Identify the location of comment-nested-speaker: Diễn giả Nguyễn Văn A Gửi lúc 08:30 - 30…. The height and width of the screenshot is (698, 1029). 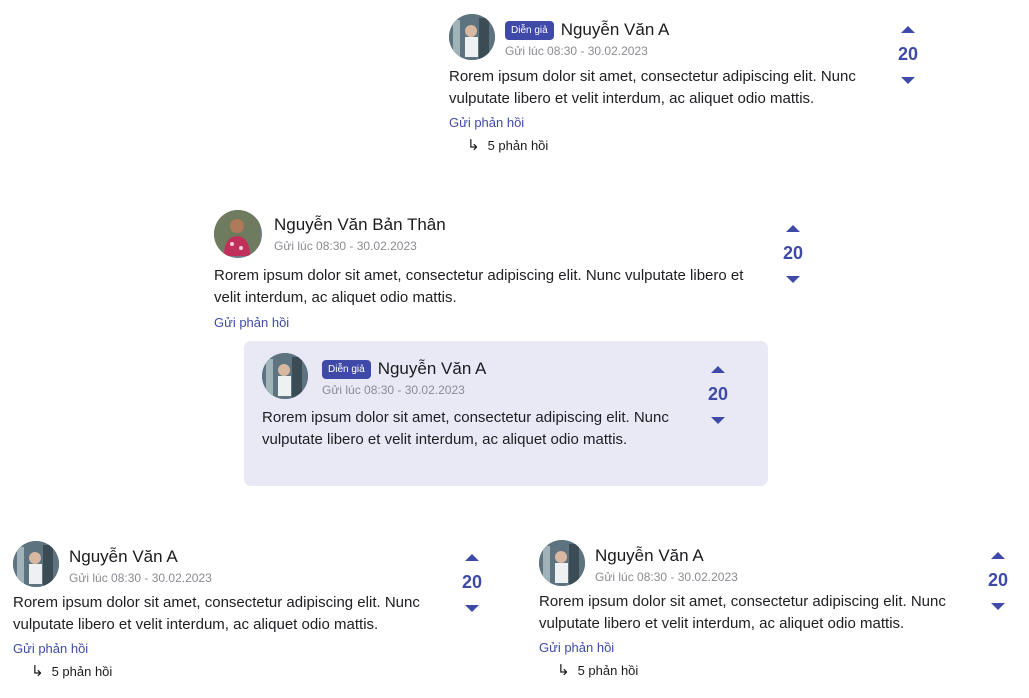
(467, 402).